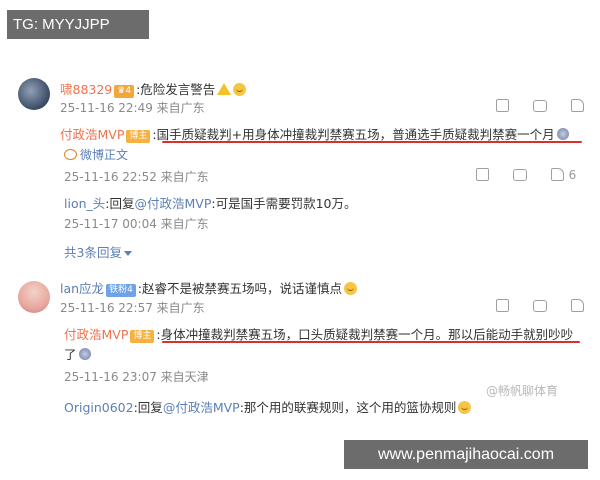 This screenshot has height=480, width=600. Describe the element at coordinates (121, 290) in the screenshot. I see `fan-level-badge: 铁粉4` at that location.